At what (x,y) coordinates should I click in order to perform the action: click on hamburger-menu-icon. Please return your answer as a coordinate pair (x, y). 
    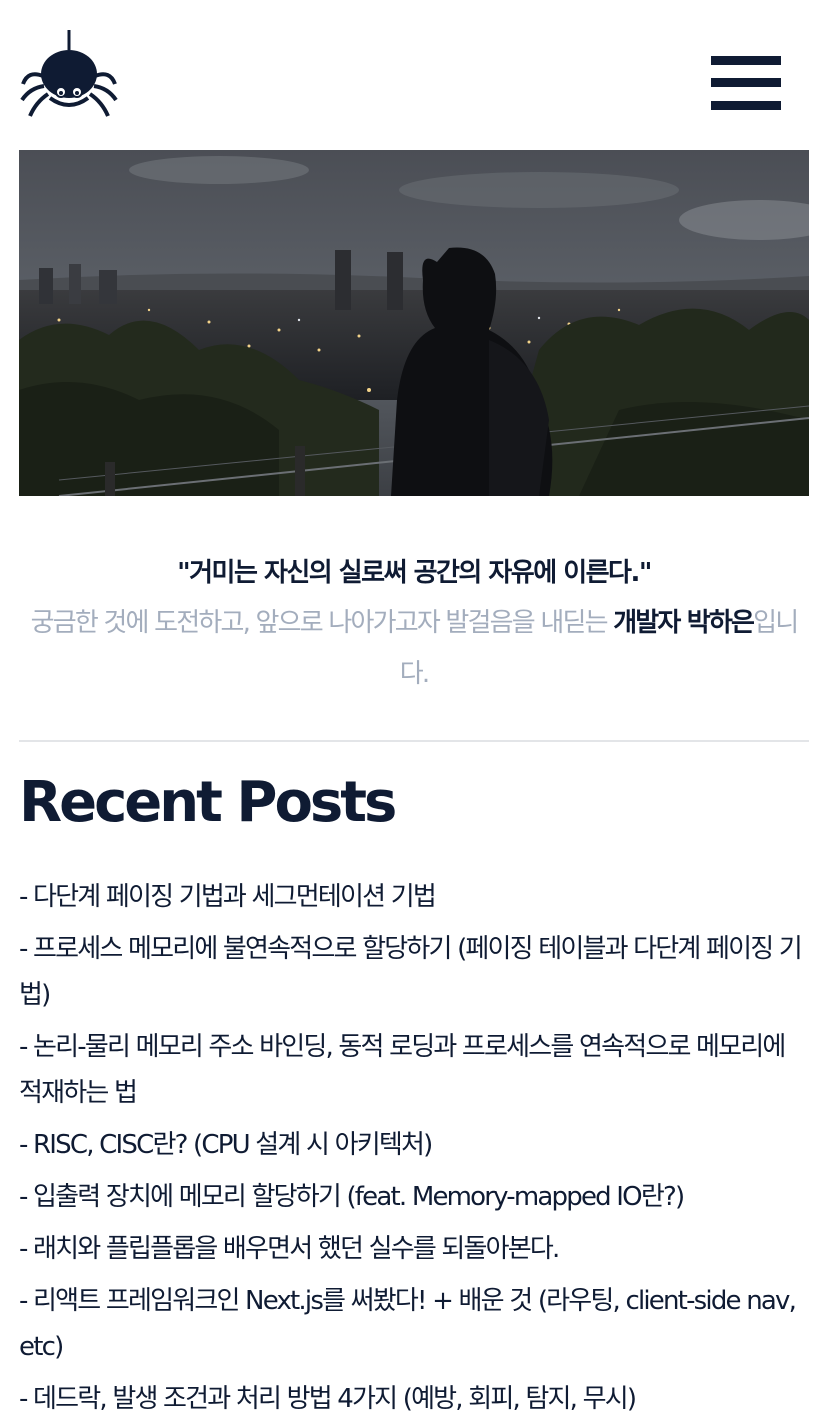
    Looking at the image, I should click on (746, 83).